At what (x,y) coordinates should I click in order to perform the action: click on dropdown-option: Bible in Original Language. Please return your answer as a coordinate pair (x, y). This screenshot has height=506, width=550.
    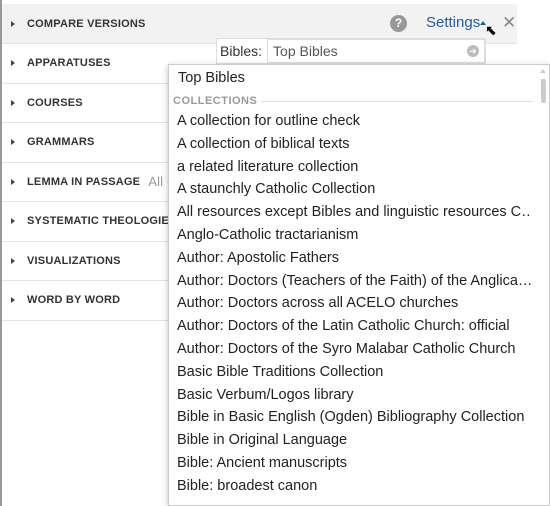
    Looking at the image, I should click on (354, 440).